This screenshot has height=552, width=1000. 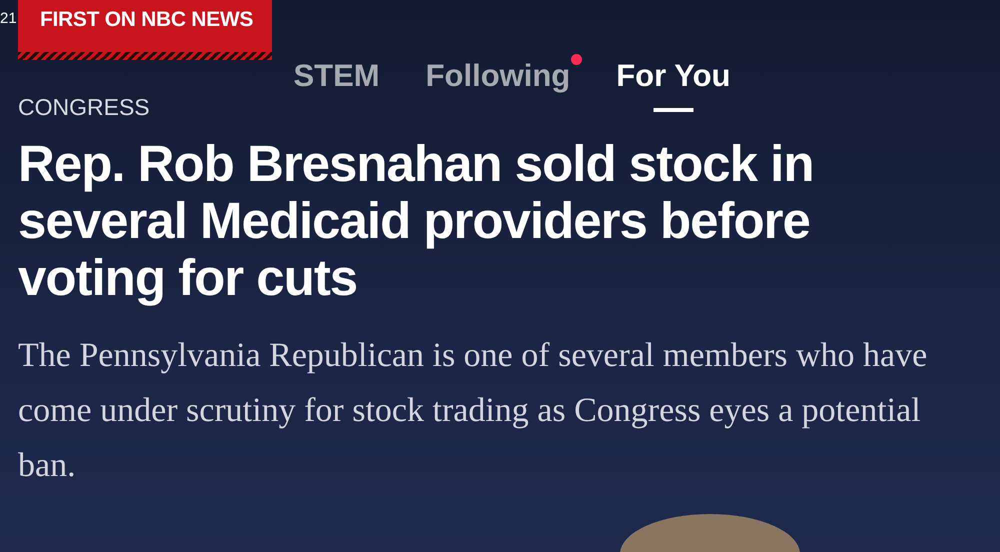 I want to click on feed-tab: STEM, so click(x=336, y=85).